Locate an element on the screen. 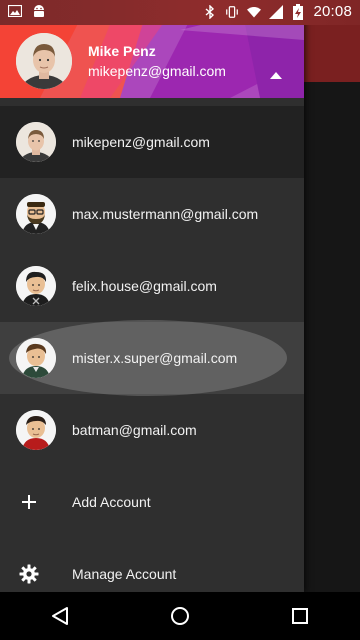  home-icon is located at coordinates (180, 616).